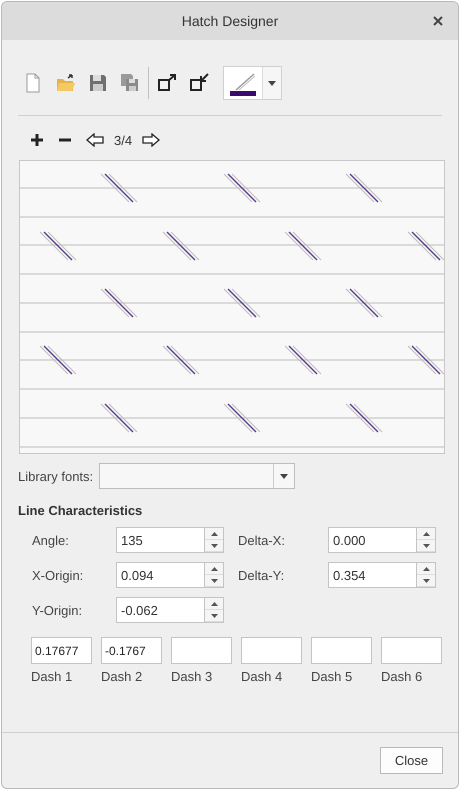 This screenshot has width=460, height=790. Describe the element at coordinates (262, 540) in the screenshot. I see `field-label: Delta-X:` at that location.